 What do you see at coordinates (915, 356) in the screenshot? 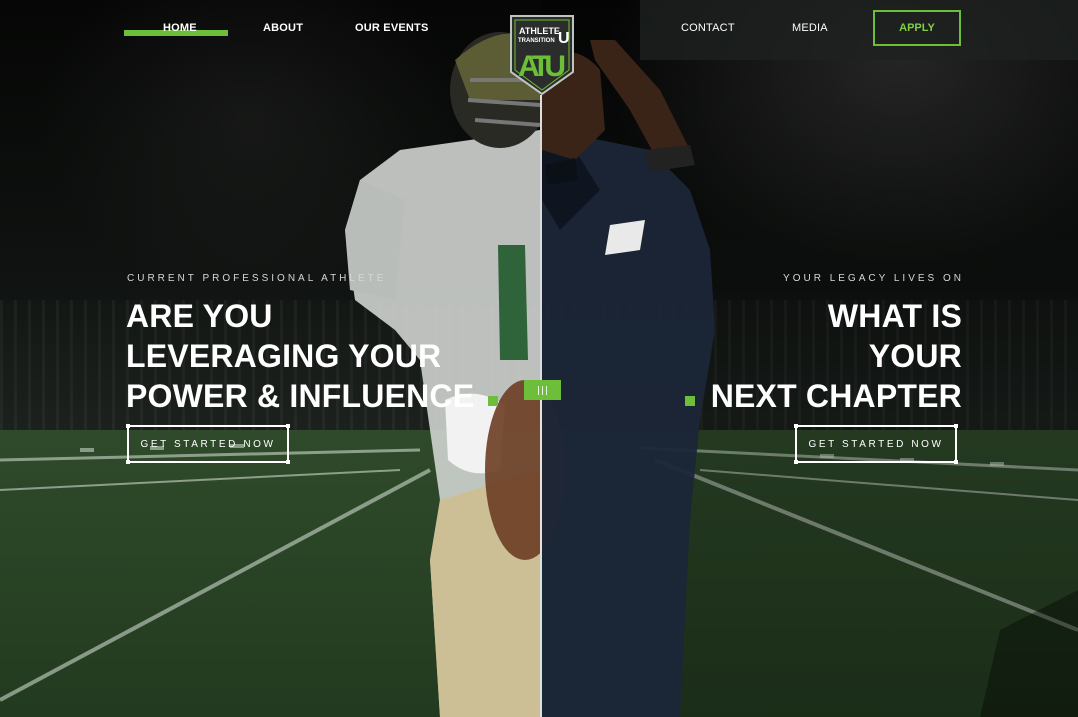
I see `right-headline-line-2: YOUR` at bounding box center [915, 356].